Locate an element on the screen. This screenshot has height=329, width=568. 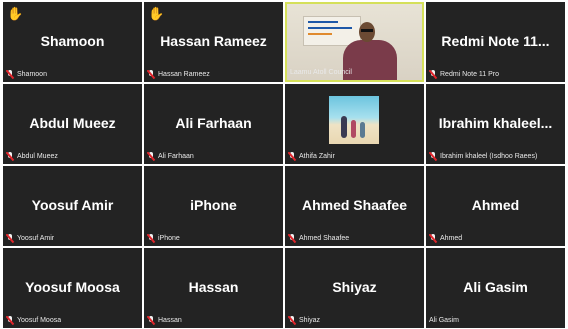
participant-label: Yoosuf Amir is located at coordinates (30, 238).